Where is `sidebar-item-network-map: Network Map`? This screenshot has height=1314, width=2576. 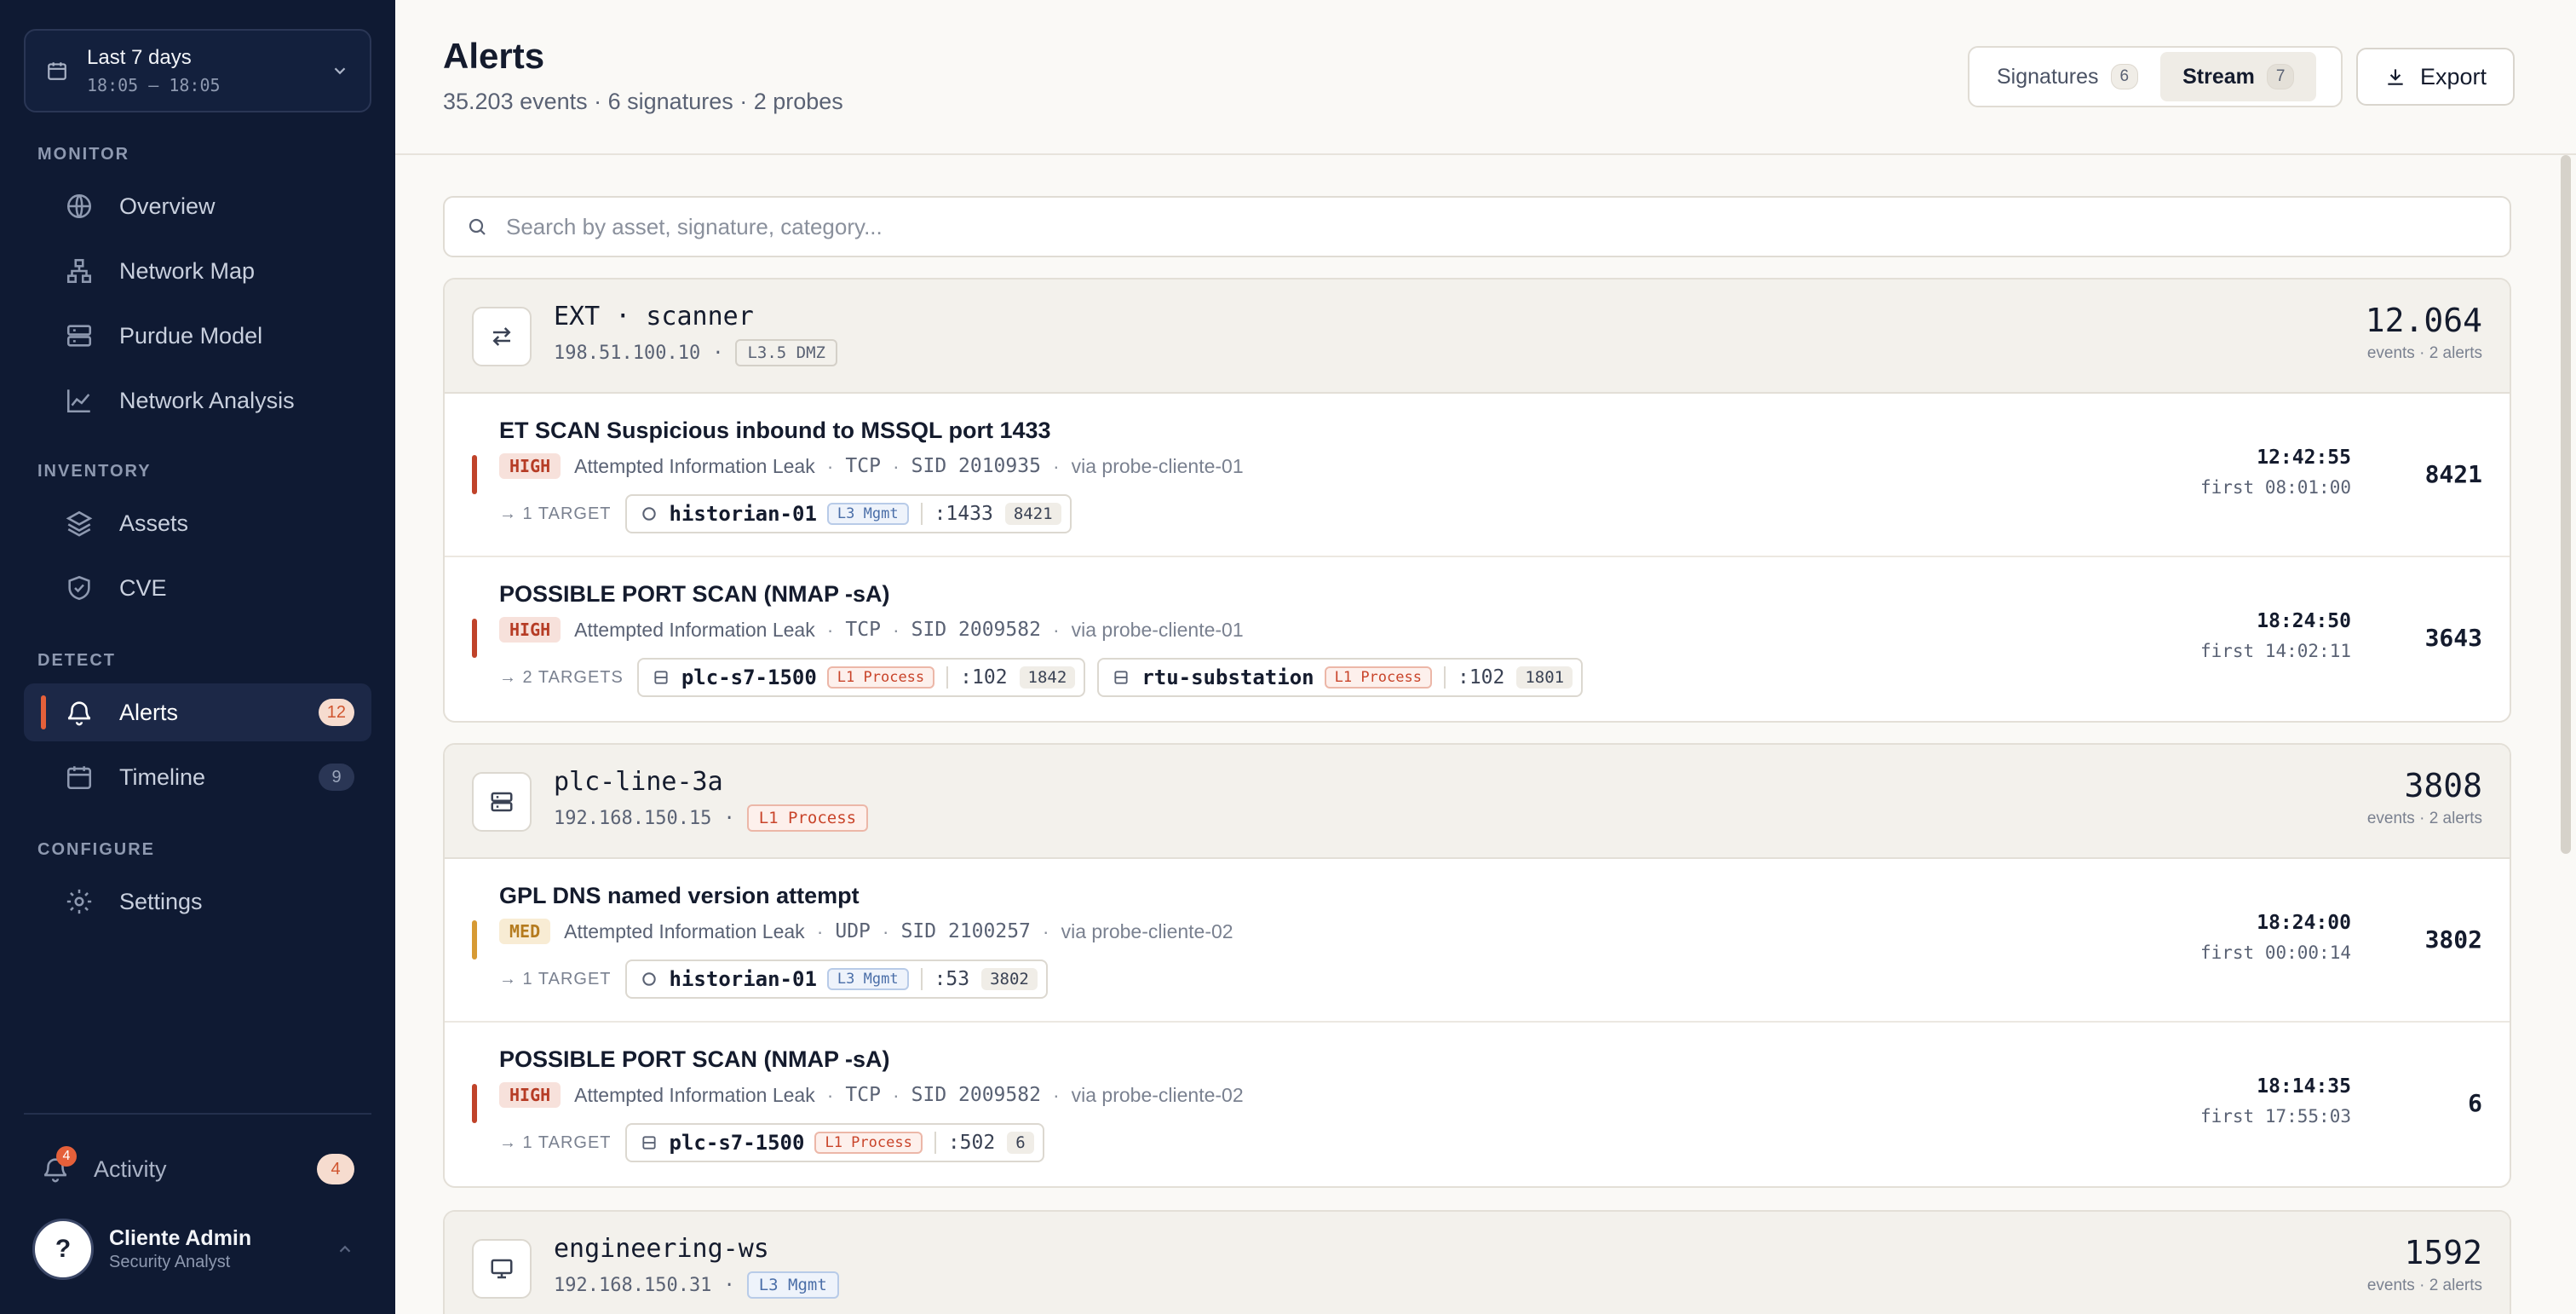
sidebar-item-network-map: Network Map is located at coordinates (197, 271).